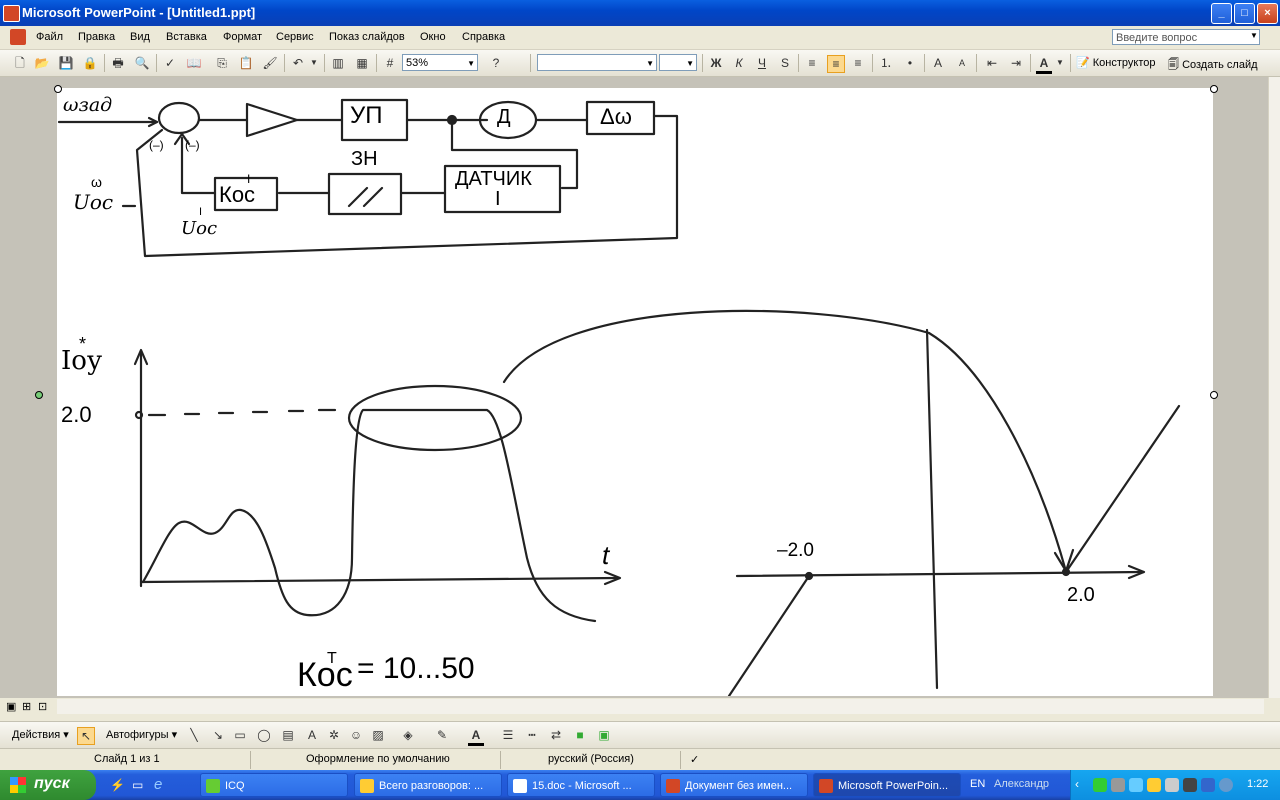  I want to click on diagram-icon: ✲, so click(334, 735).